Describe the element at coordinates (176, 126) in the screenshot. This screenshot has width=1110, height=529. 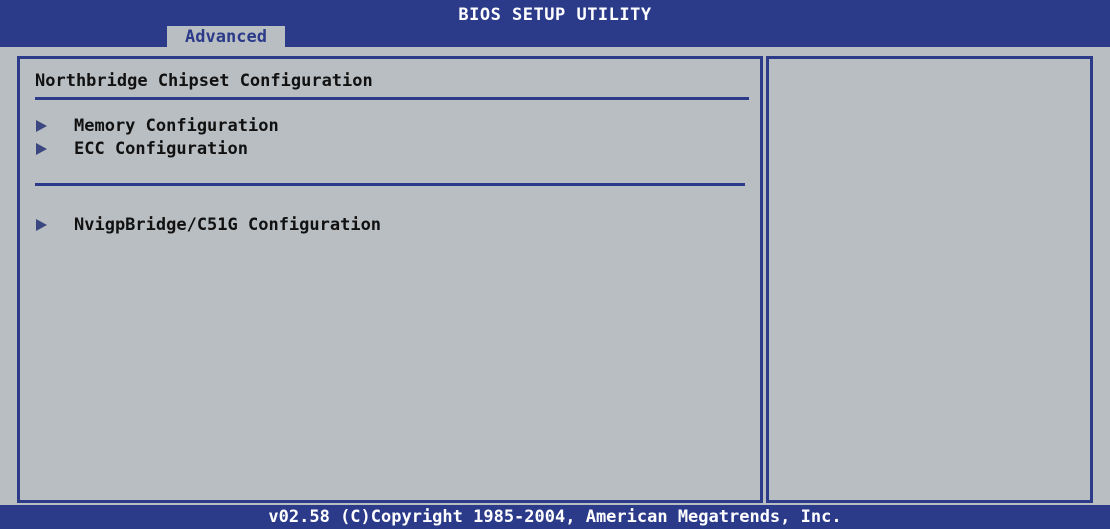
I see `menu-item-label: Memory Configuration` at that location.